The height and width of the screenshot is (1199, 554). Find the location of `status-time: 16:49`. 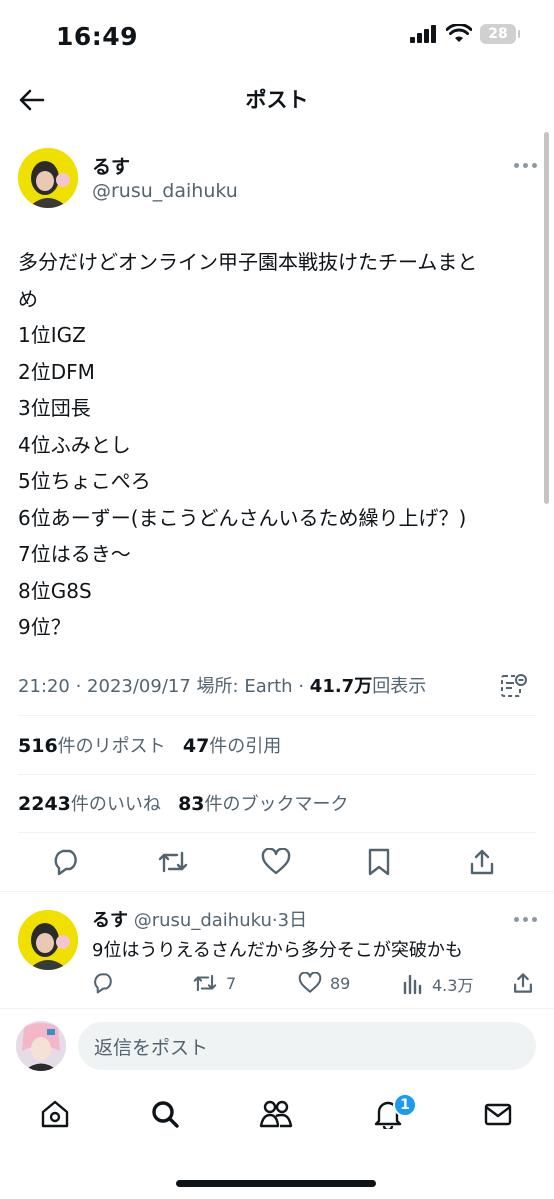

status-time: 16:49 is located at coordinates (97, 36).